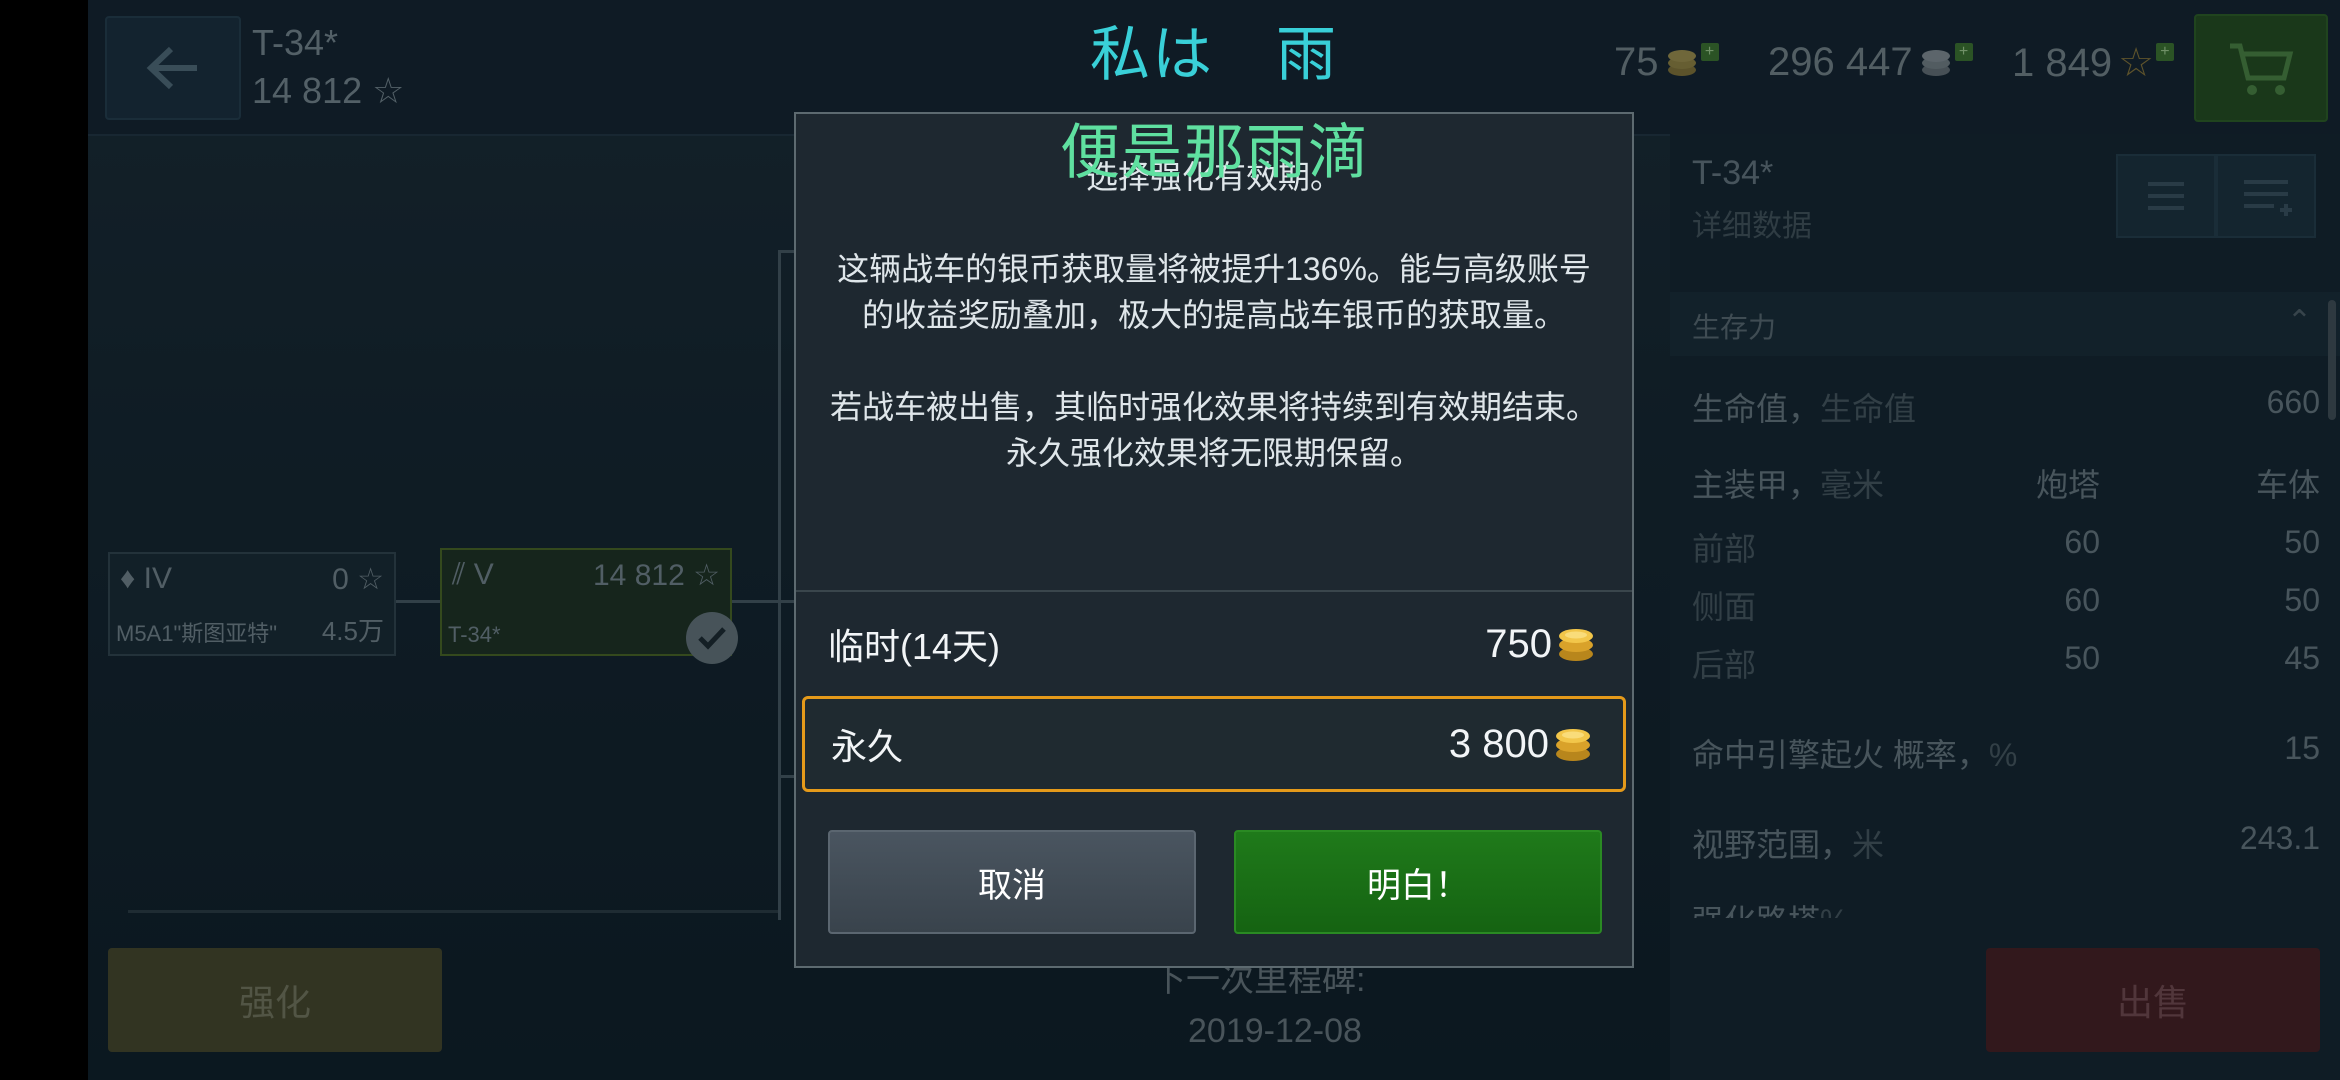 The image size is (2340, 1080). I want to click on price-value: 750, so click(1518, 643).